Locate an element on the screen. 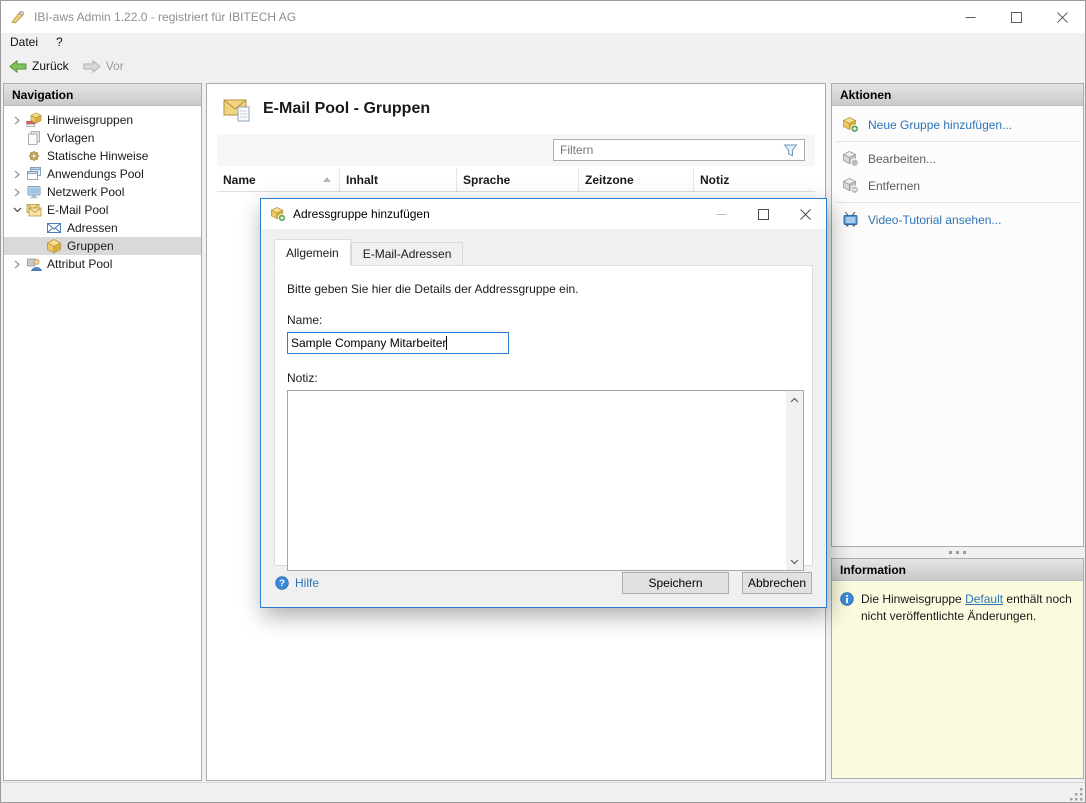  dialog-footer: ? Hilfe Speichern Abbrechen is located at coordinates (543, 583).